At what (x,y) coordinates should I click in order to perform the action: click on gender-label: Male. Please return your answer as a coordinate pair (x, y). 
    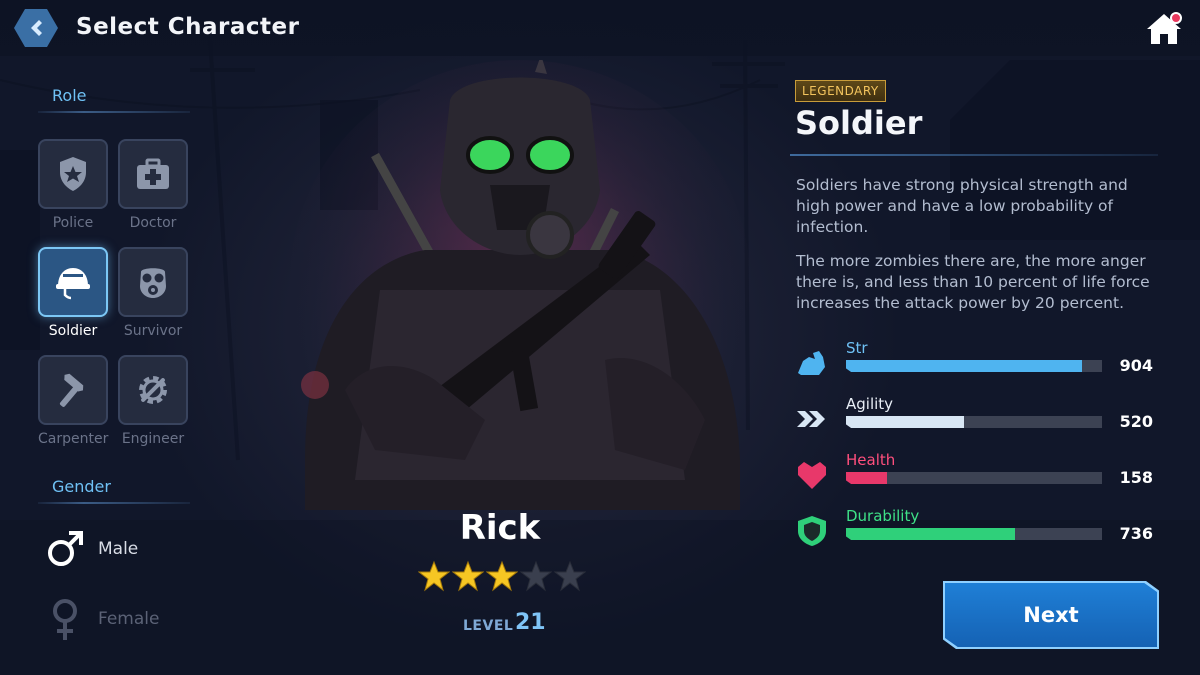
    Looking at the image, I should click on (118, 549).